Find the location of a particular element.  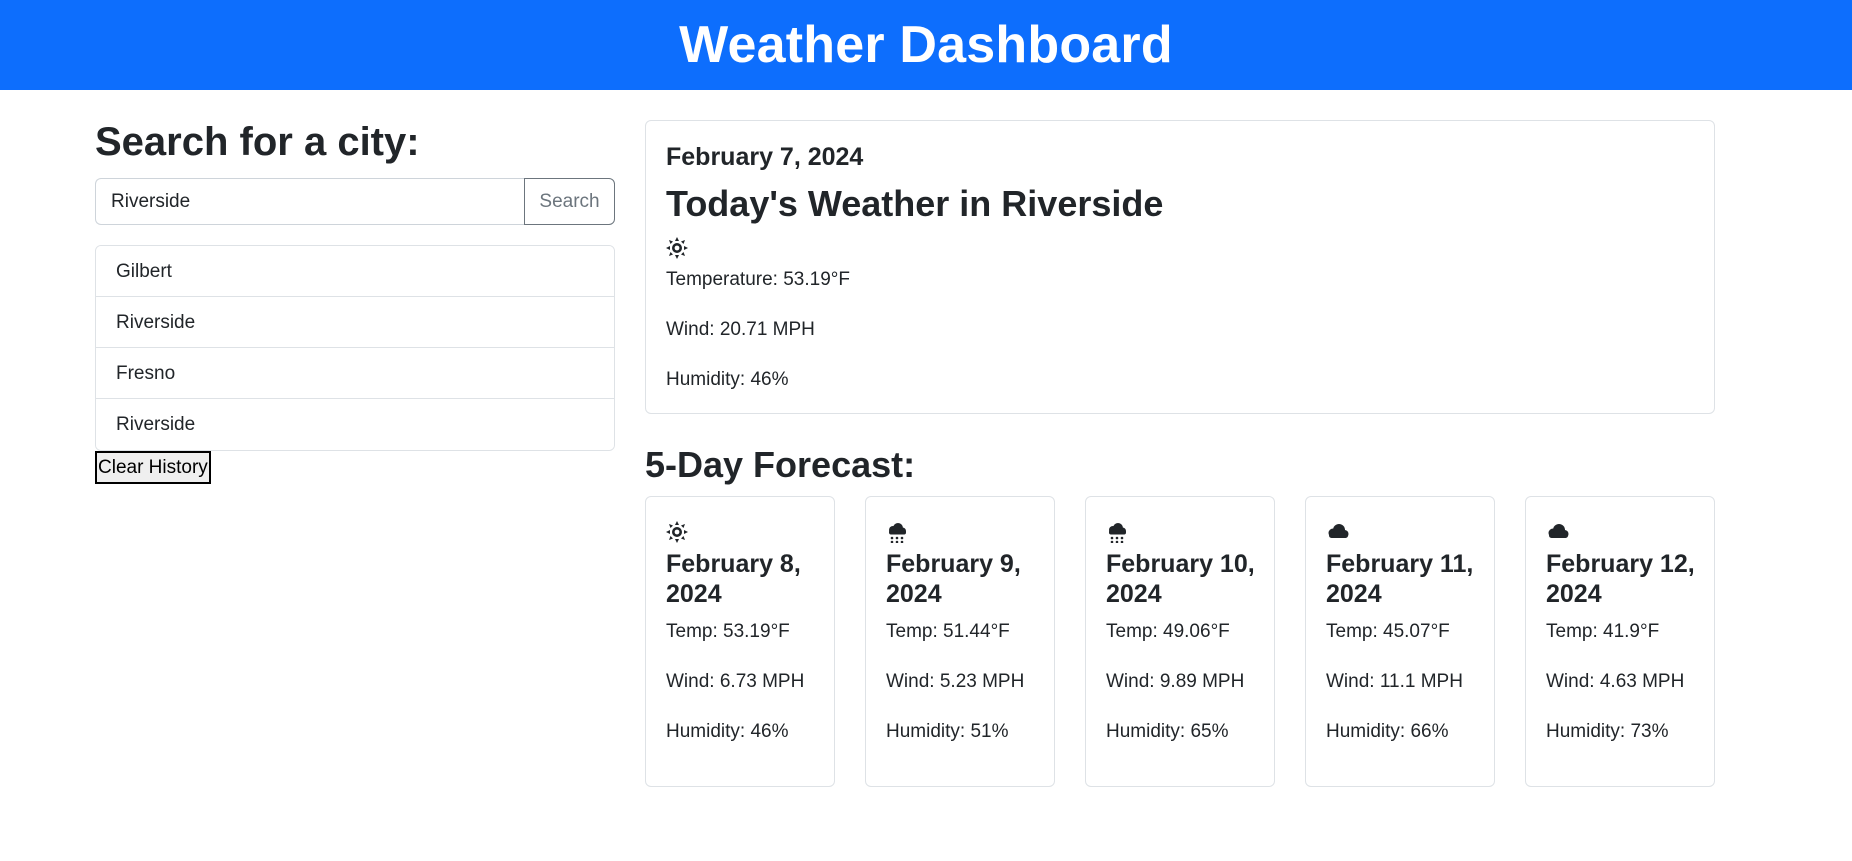

forecast-wind: Wind: 11.1 MPH is located at coordinates (1394, 681).